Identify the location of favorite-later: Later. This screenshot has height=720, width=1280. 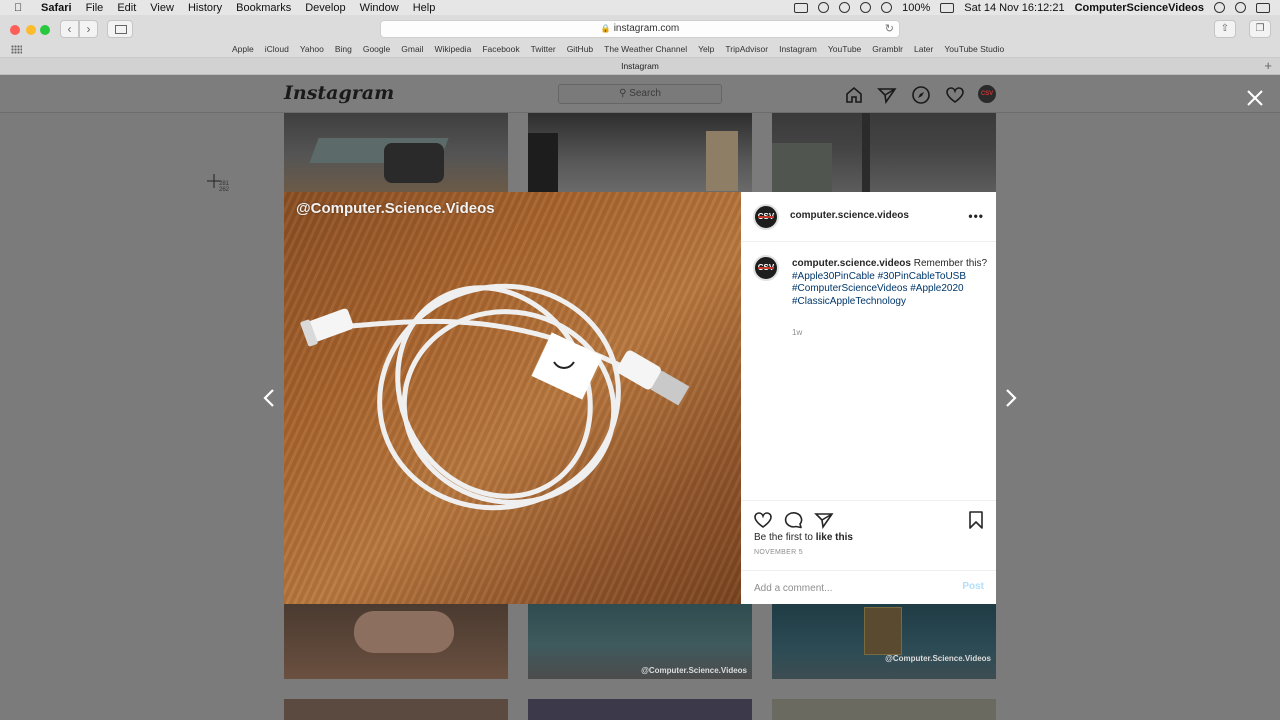
(923, 49).